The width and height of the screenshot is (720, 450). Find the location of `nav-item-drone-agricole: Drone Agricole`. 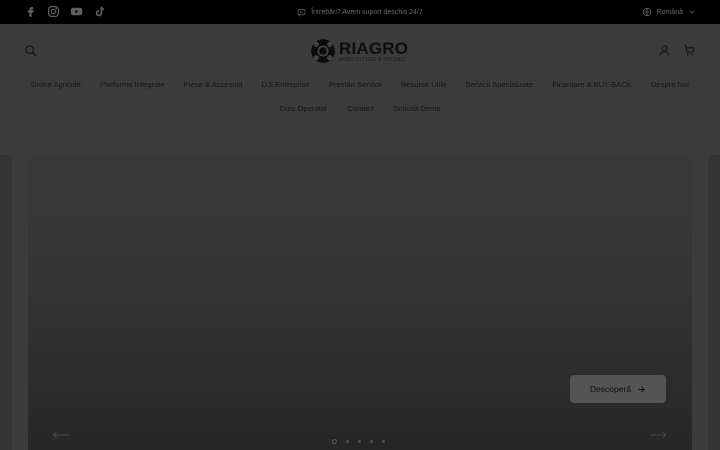

nav-item-drone-agricole: Drone Agricole is located at coordinates (56, 84).